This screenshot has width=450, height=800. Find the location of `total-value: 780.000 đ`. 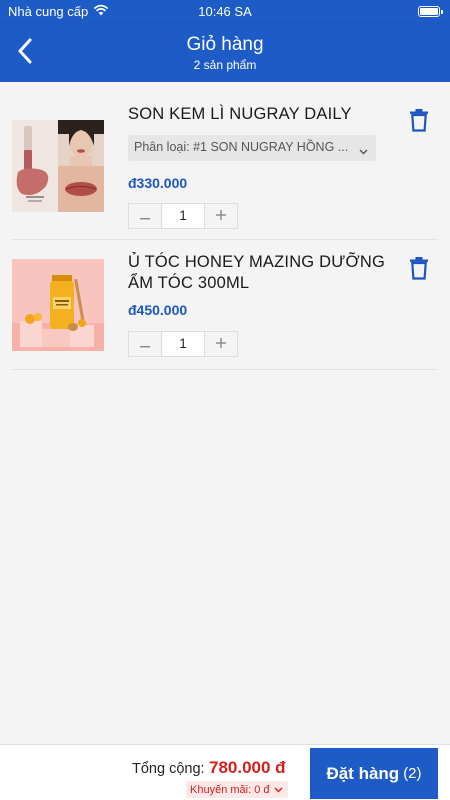

total-value: 780.000 đ is located at coordinates (247, 767).